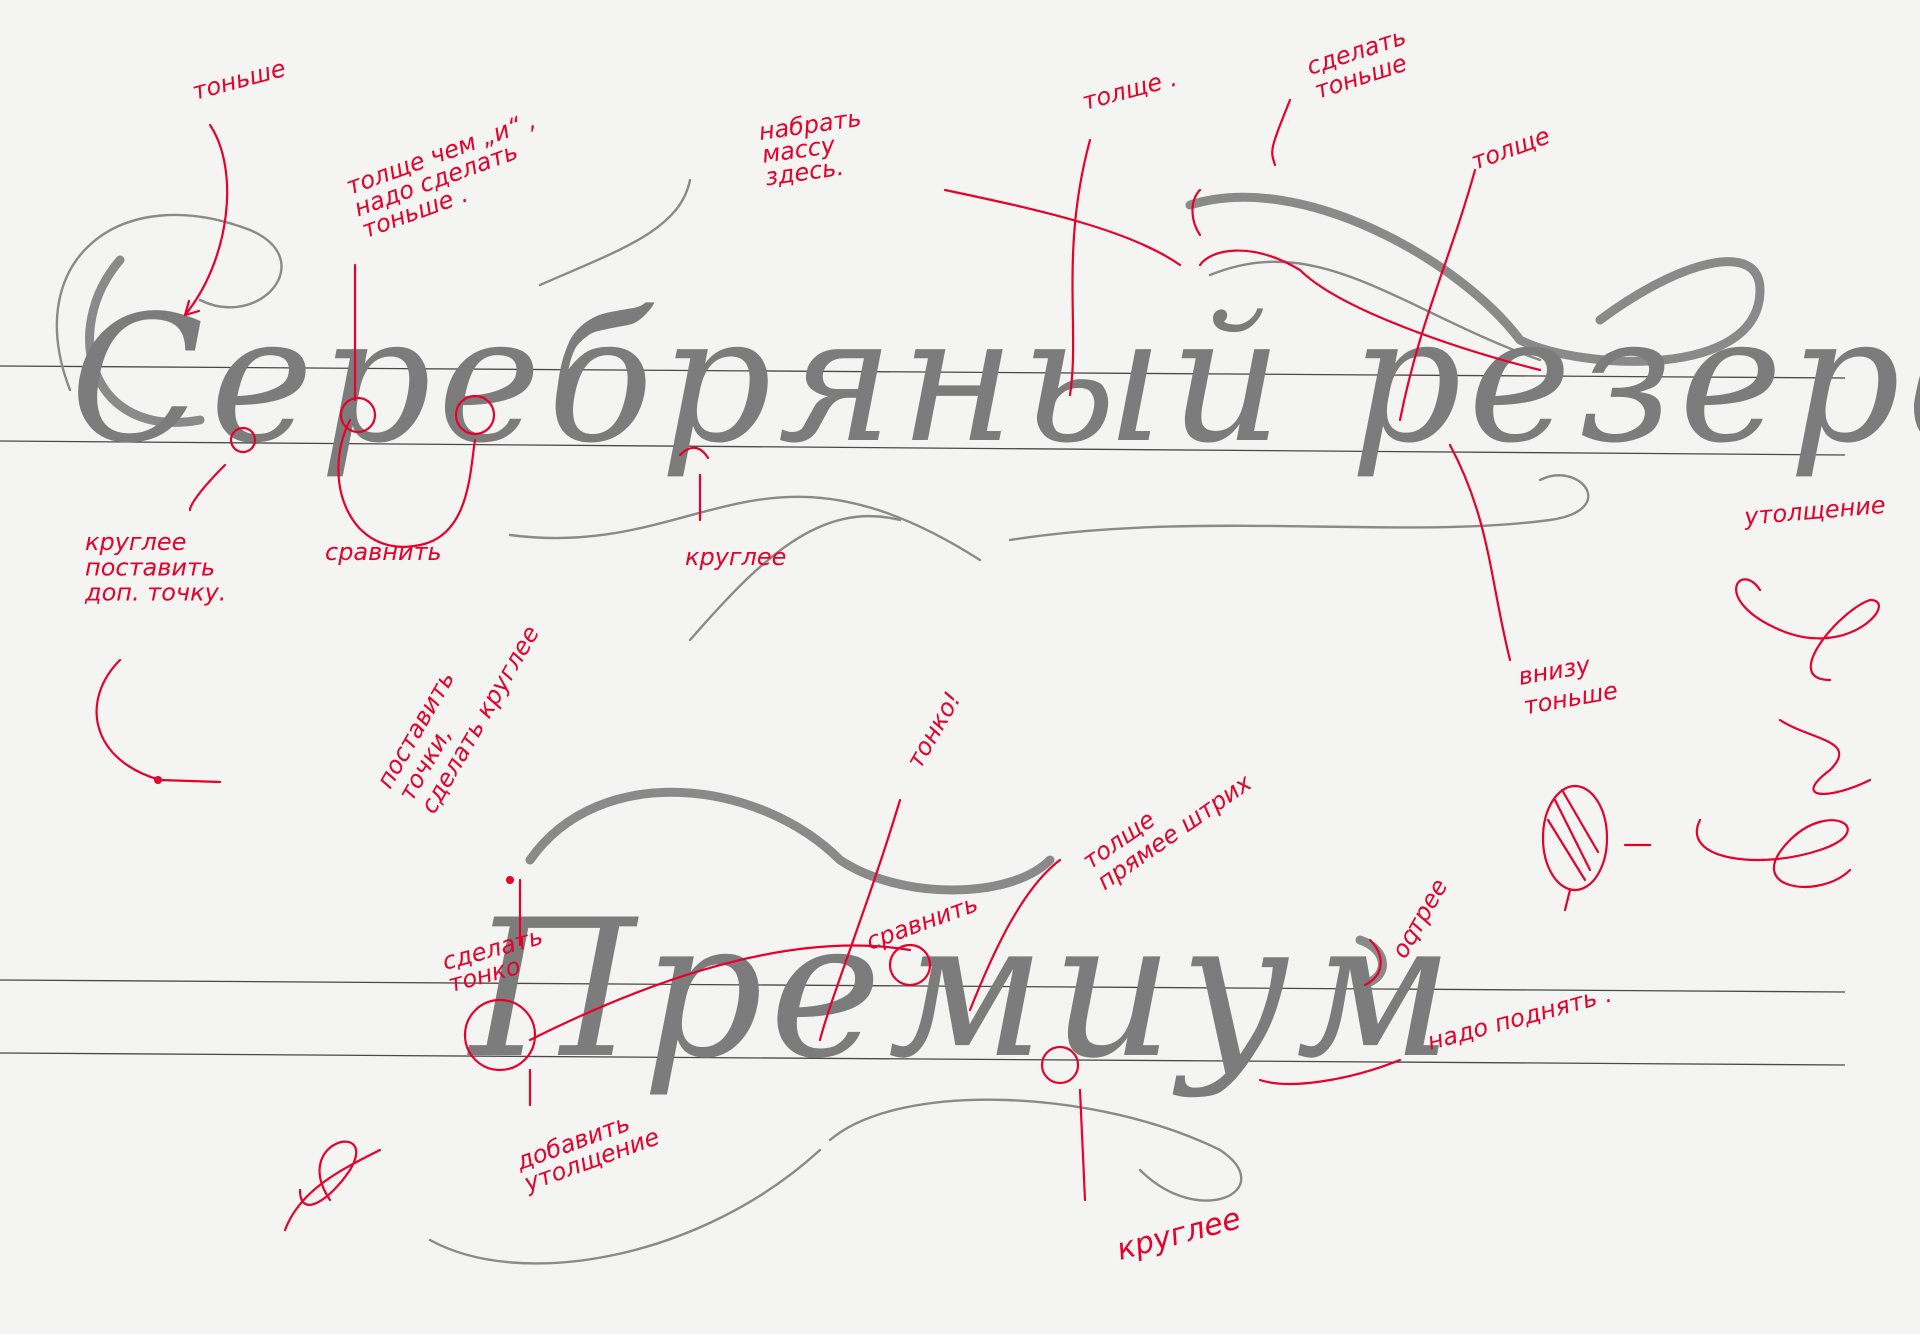 The image size is (1920, 1334). I want to click on note-compare-1: сравнить, so click(383, 552).